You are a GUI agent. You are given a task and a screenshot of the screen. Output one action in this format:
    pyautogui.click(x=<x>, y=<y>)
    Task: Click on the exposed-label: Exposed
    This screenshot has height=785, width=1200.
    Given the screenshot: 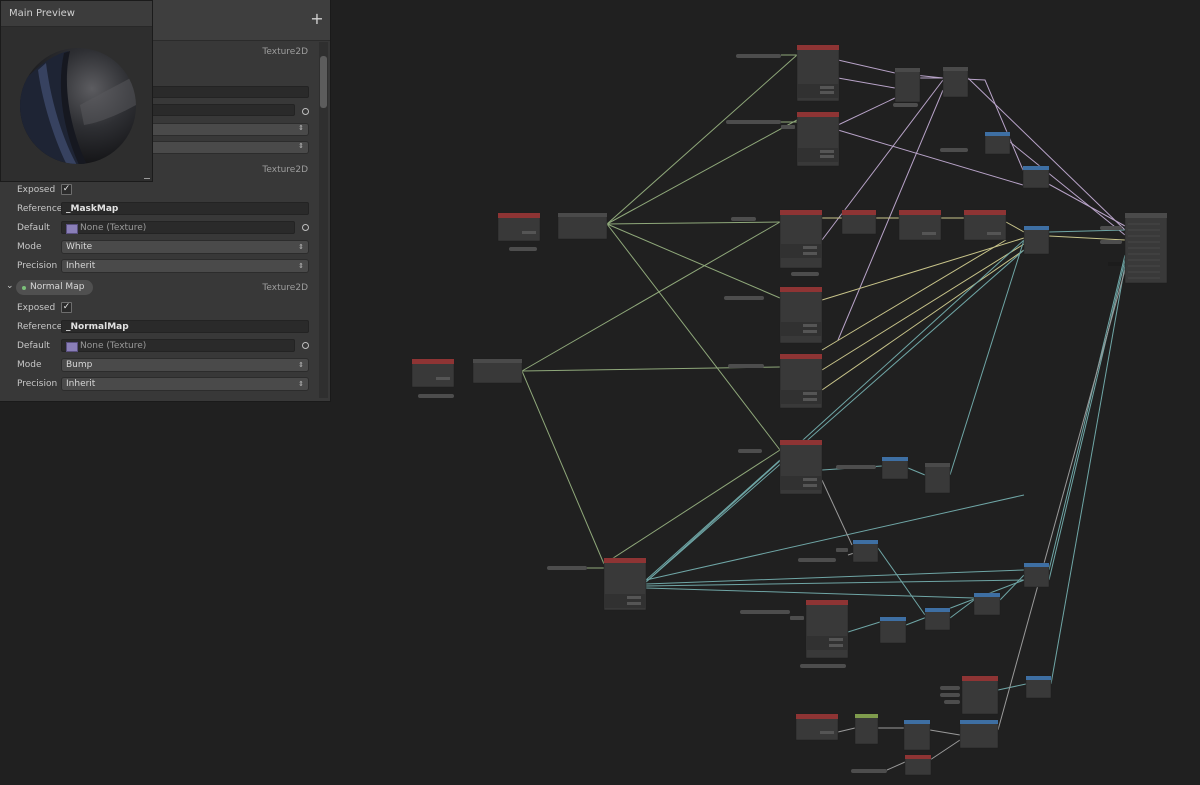 What is the action you would take?
    pyautogui.click(x=36, y=308)
    